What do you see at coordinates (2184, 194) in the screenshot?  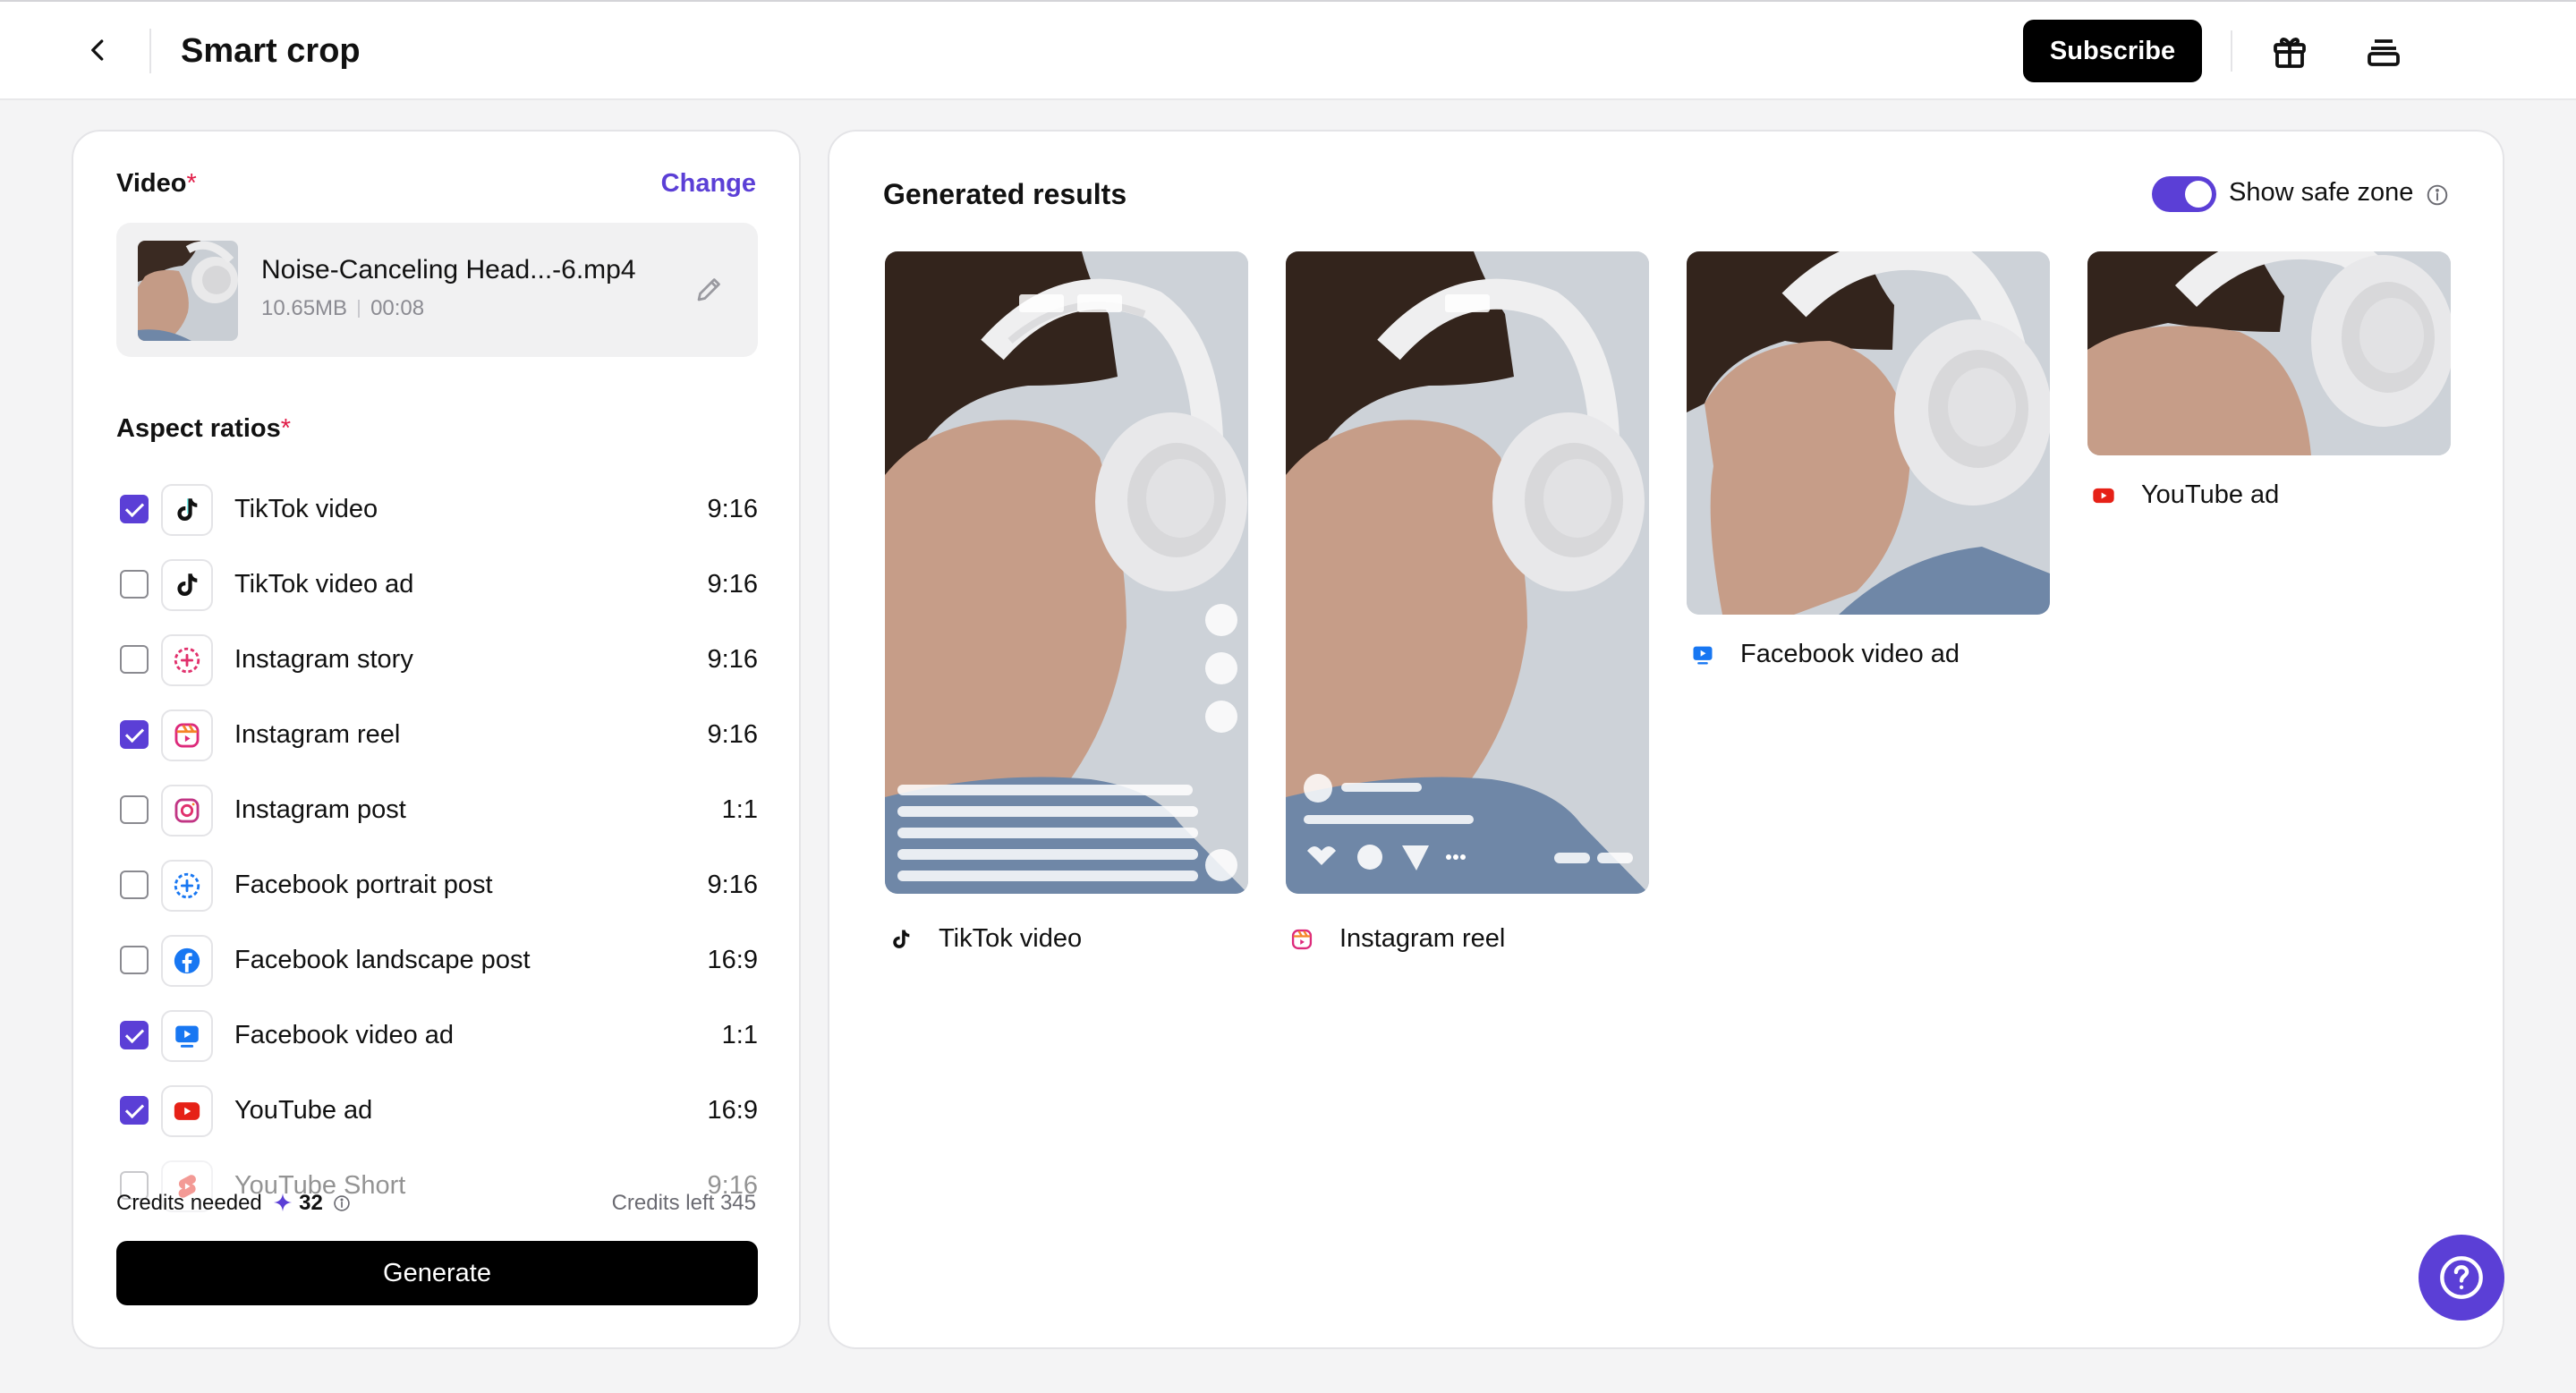 I see `safe-zone-toggle` at bounding box center [2184, 194].